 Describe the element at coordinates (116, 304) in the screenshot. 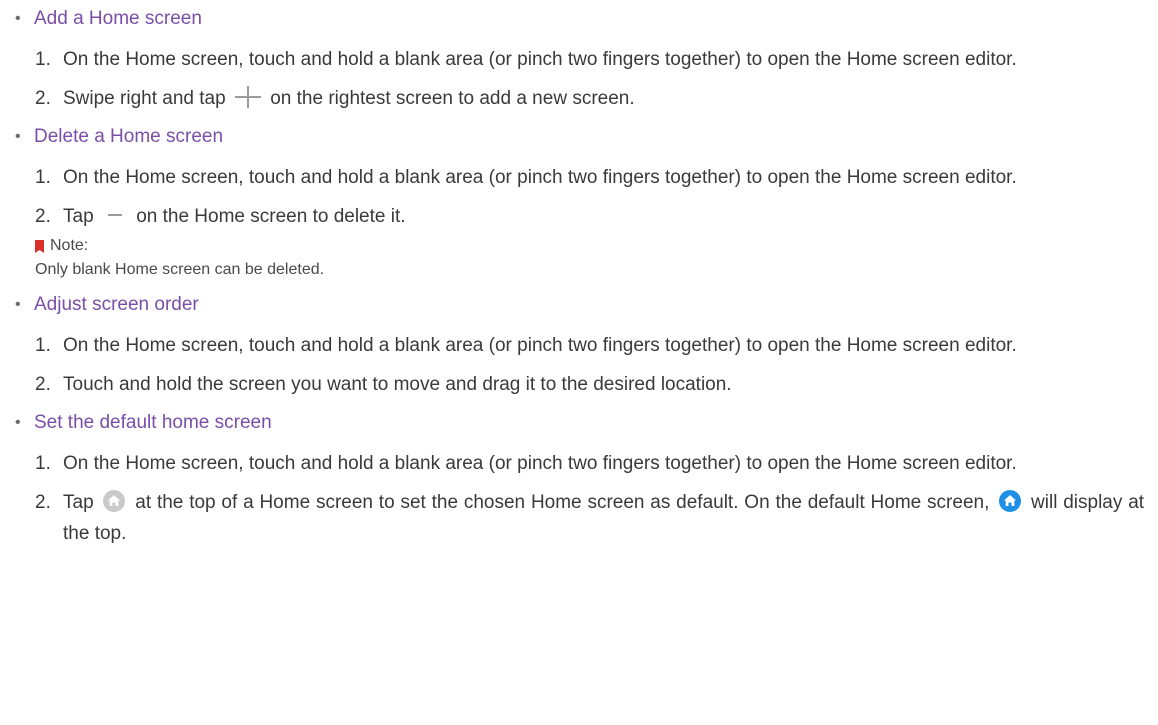

I see `section-title: Adjust screen order` at that location.